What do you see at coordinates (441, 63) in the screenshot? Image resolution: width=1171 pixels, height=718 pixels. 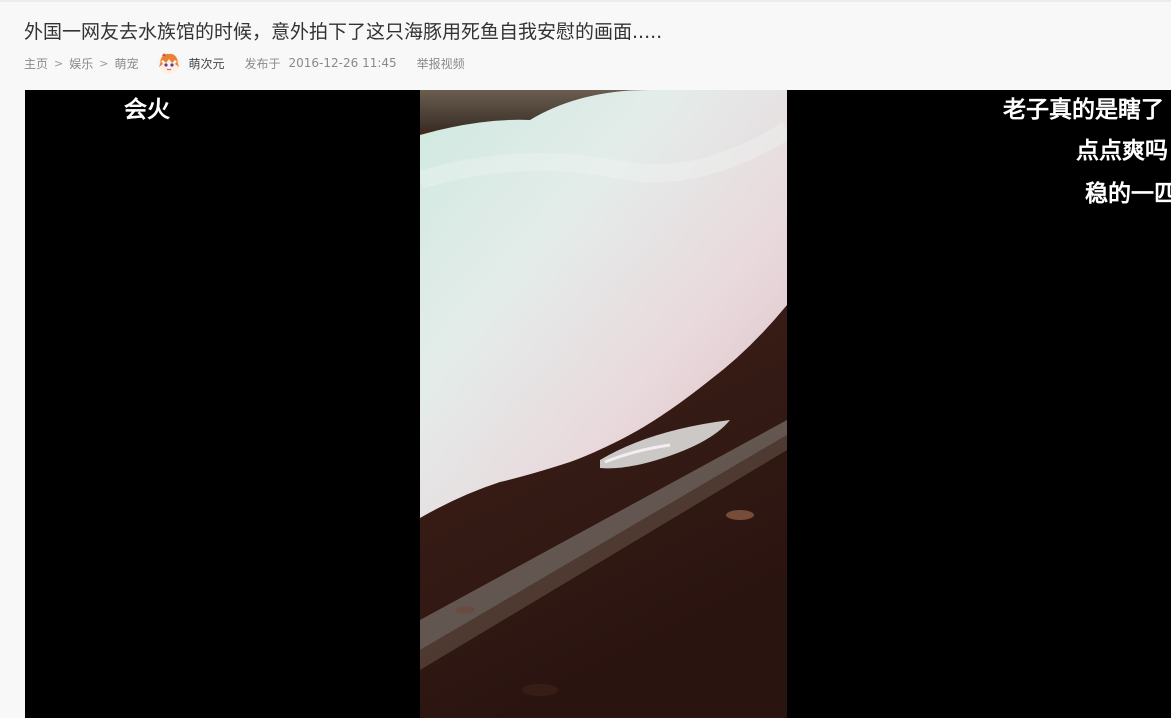 I see `report-video-link: 举报视频` at bounding box center [441, 63].